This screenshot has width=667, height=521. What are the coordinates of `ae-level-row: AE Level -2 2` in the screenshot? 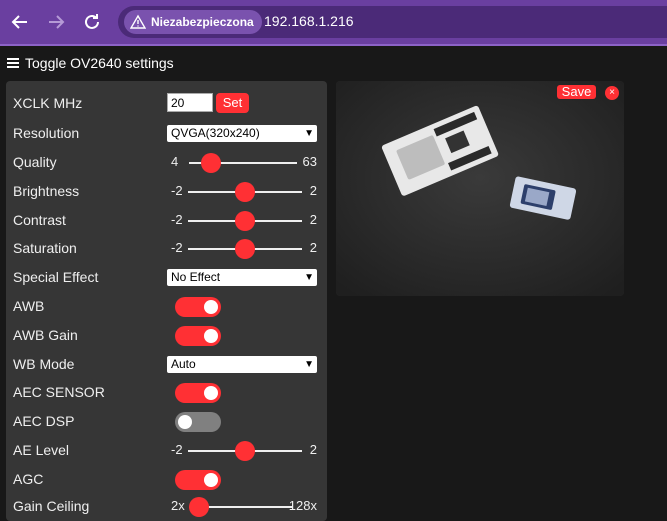 It's located at (168, 450).